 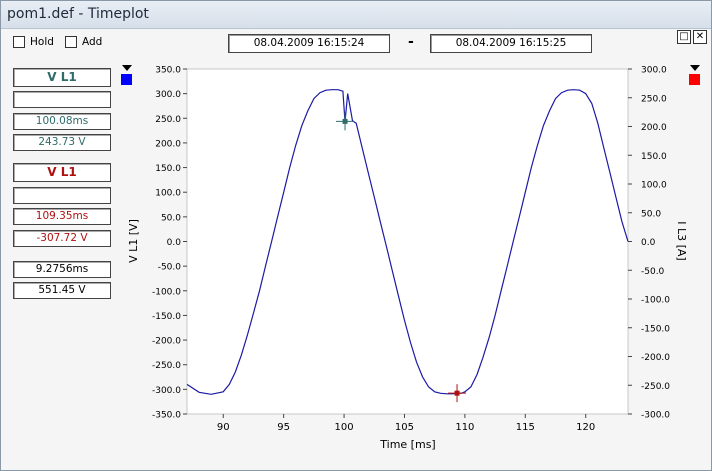 What do you see at coordinates (655, 358) in the screenshot?
I see `right-tick-label: -200.0` at bounding box center [655, 358].